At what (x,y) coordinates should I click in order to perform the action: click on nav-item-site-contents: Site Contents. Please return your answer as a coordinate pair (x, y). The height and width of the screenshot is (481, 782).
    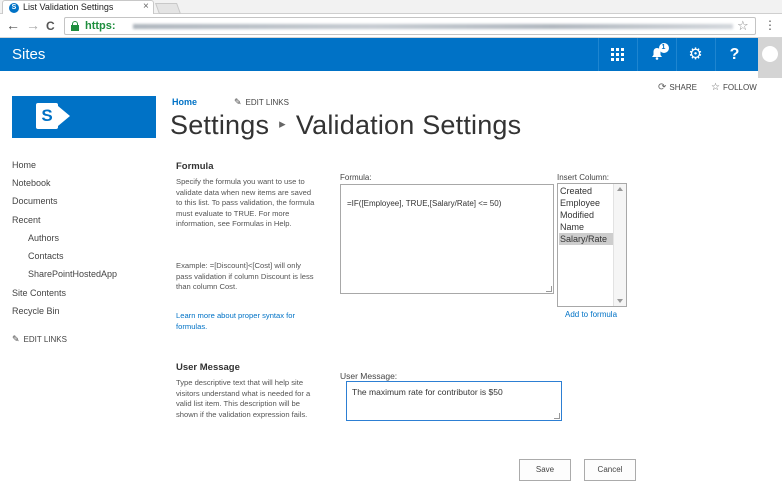
    Looking at the image, I should click on (39, 293).